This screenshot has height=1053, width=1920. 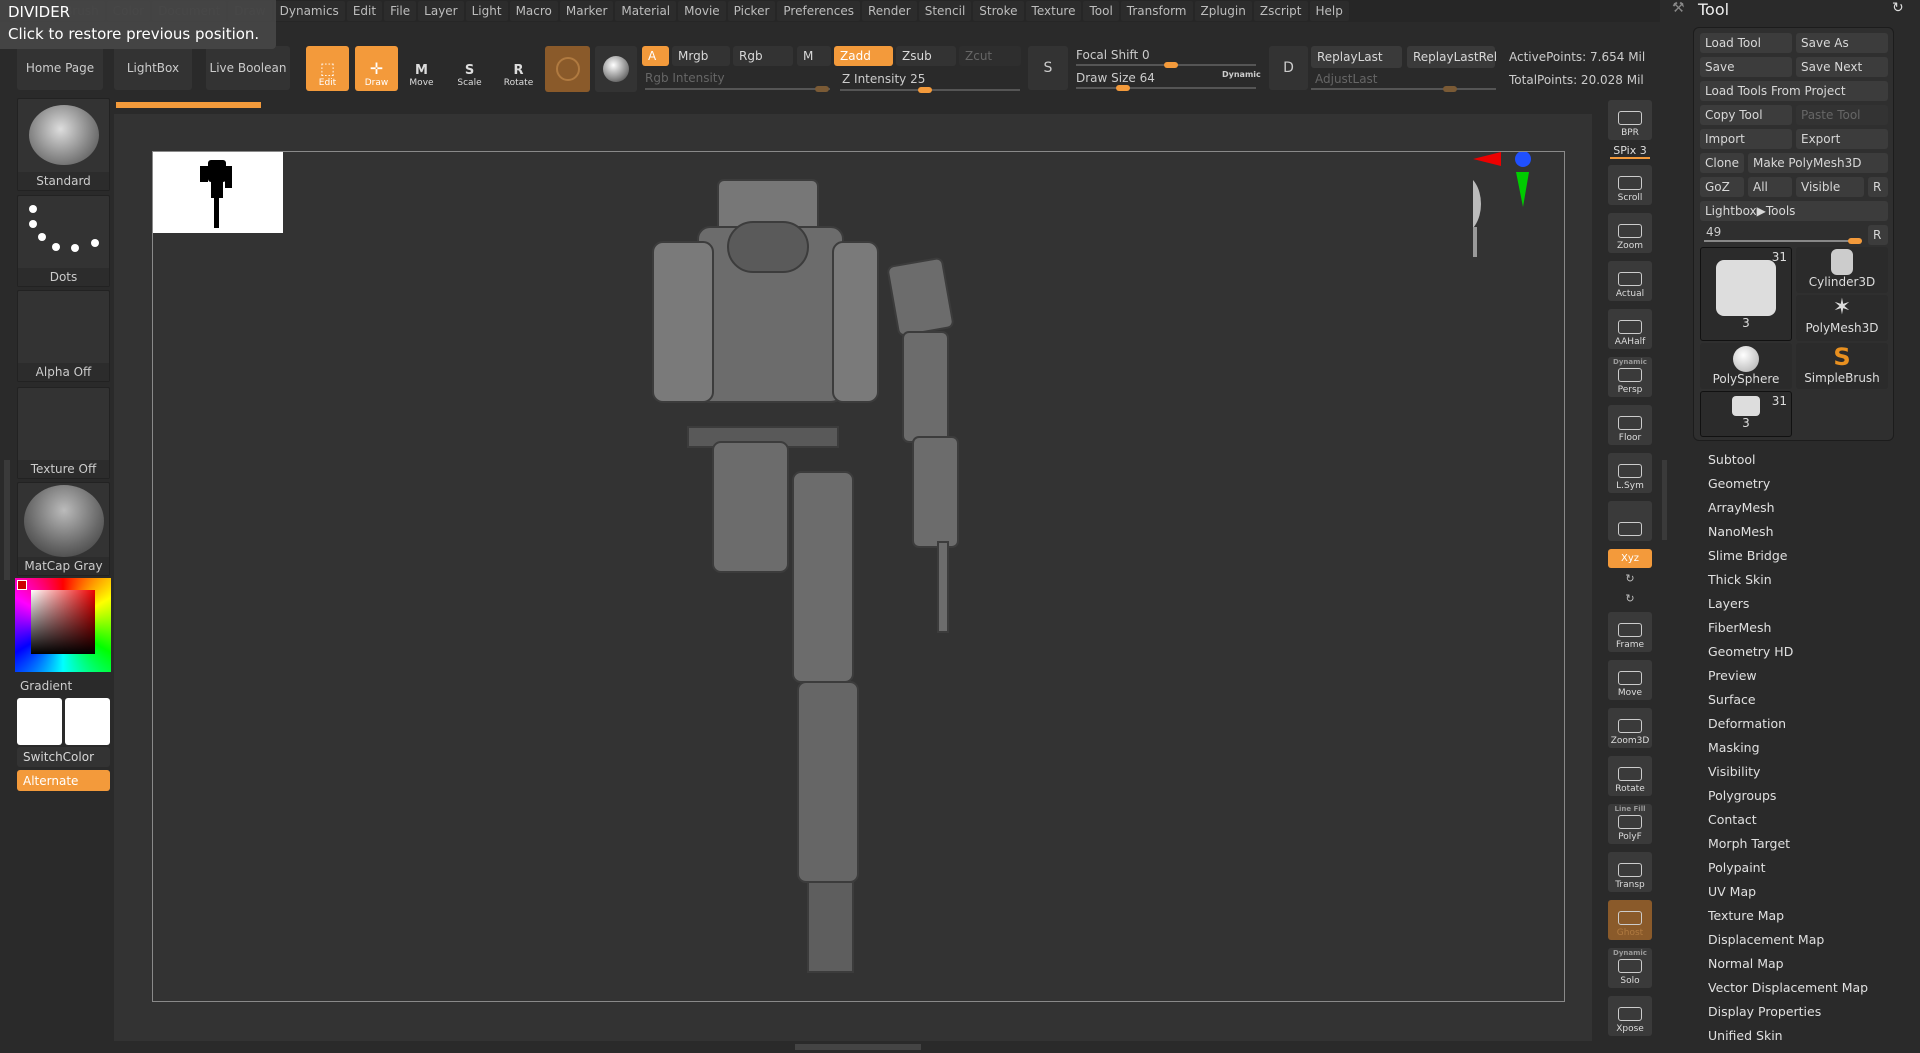 I want to click on xyz-symmetry-button: Xyz, so click(x=1630, y=558).